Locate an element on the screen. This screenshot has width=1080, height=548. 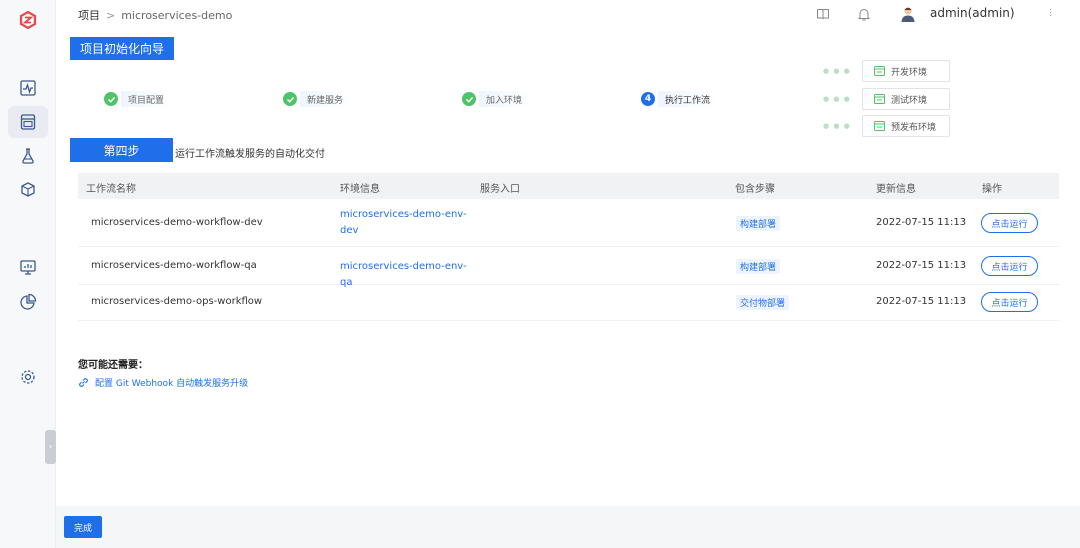
env-box-dev: 开发环境 is located at coordinates (906, 71).